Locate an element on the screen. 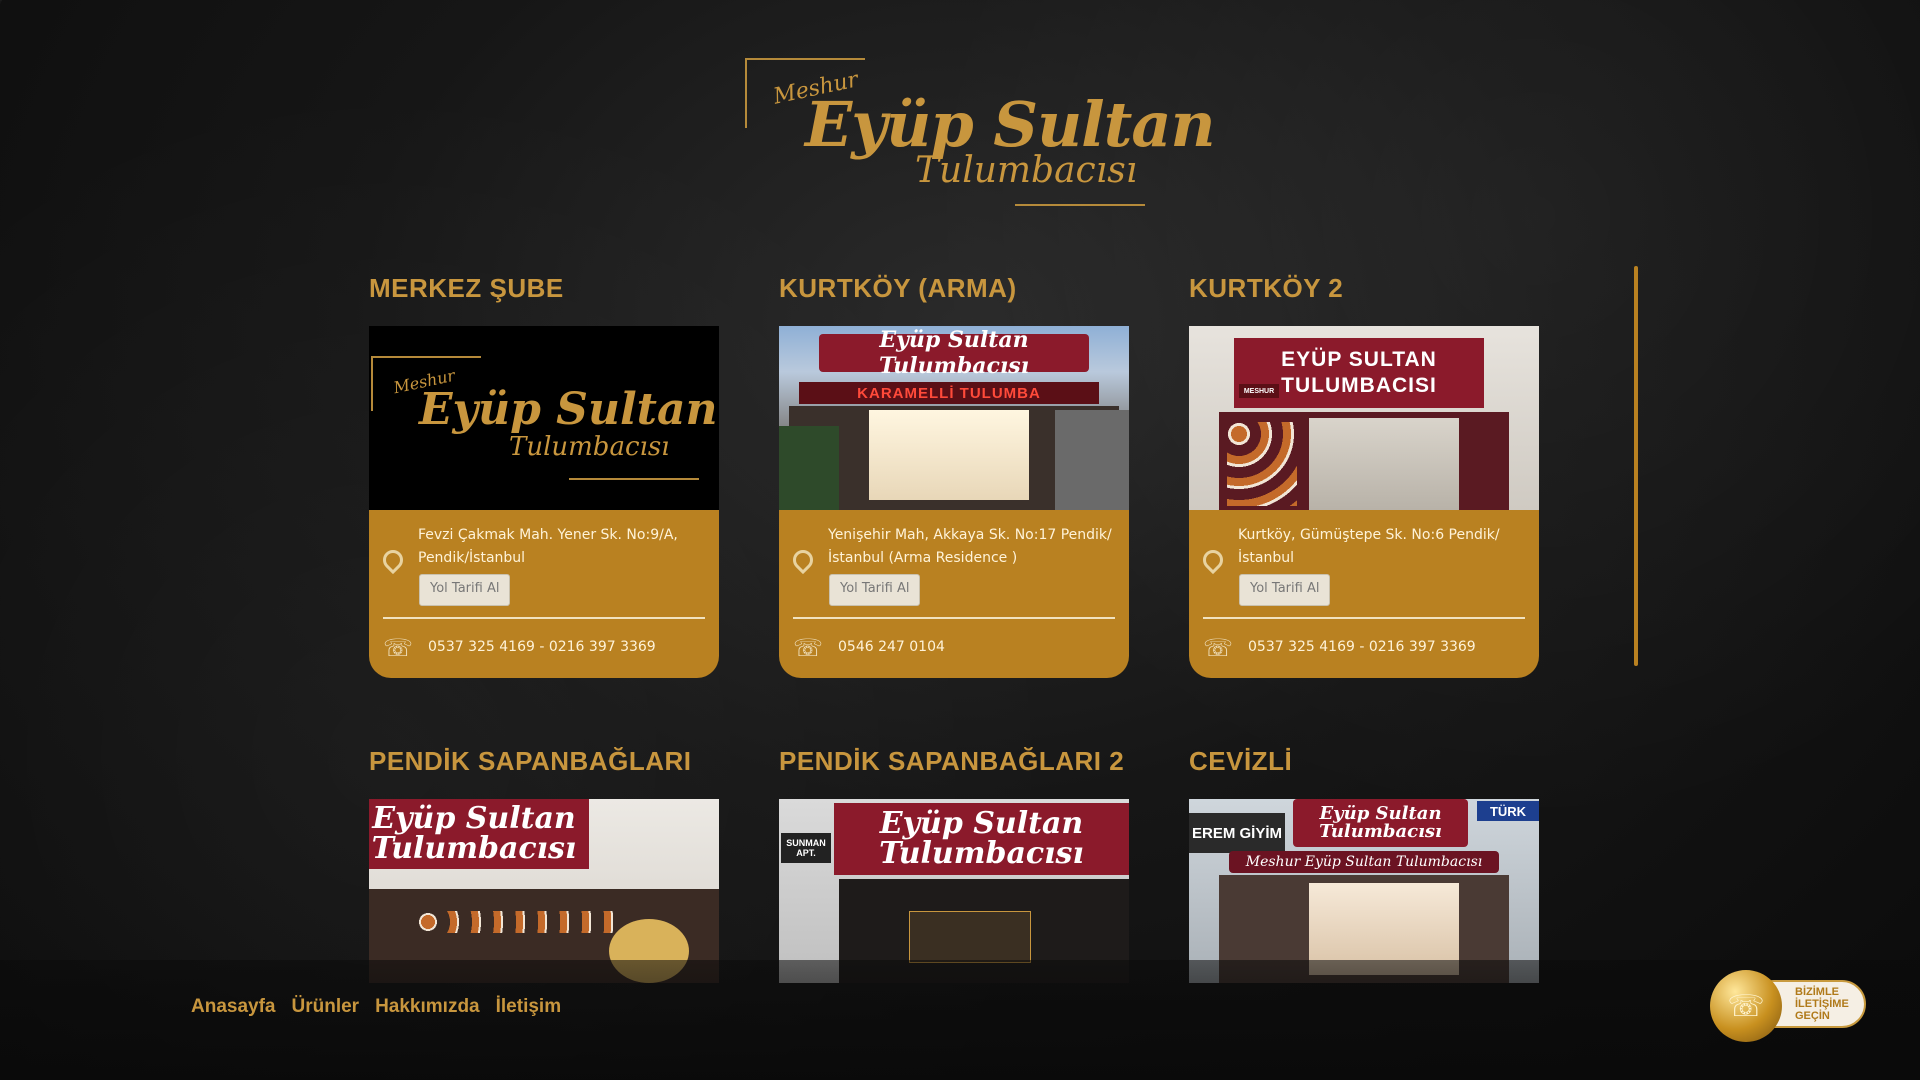  neighbor-sign: EREM GİYİM is located at coordinates (1237, 833).